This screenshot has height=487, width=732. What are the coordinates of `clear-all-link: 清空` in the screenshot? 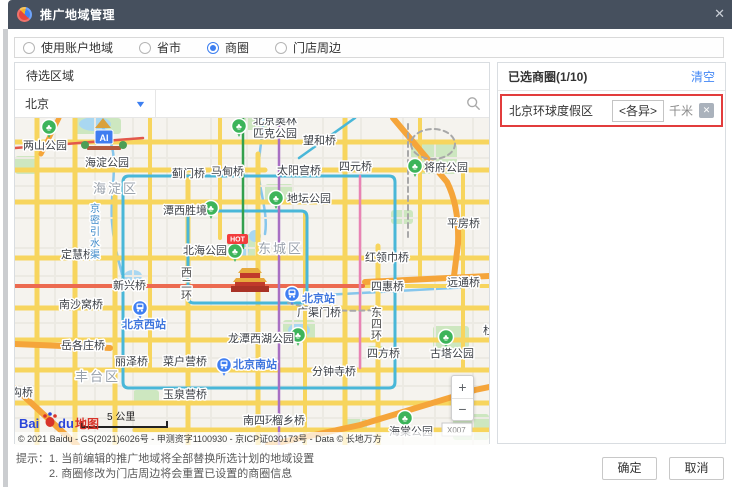 It's located at (703, 76).